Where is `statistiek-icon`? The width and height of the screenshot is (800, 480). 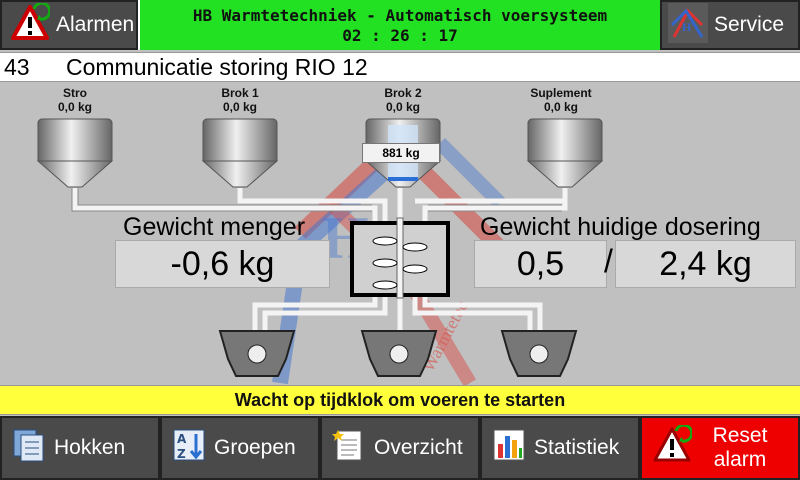 statistiek-icon is located at coordinates (509, 448).